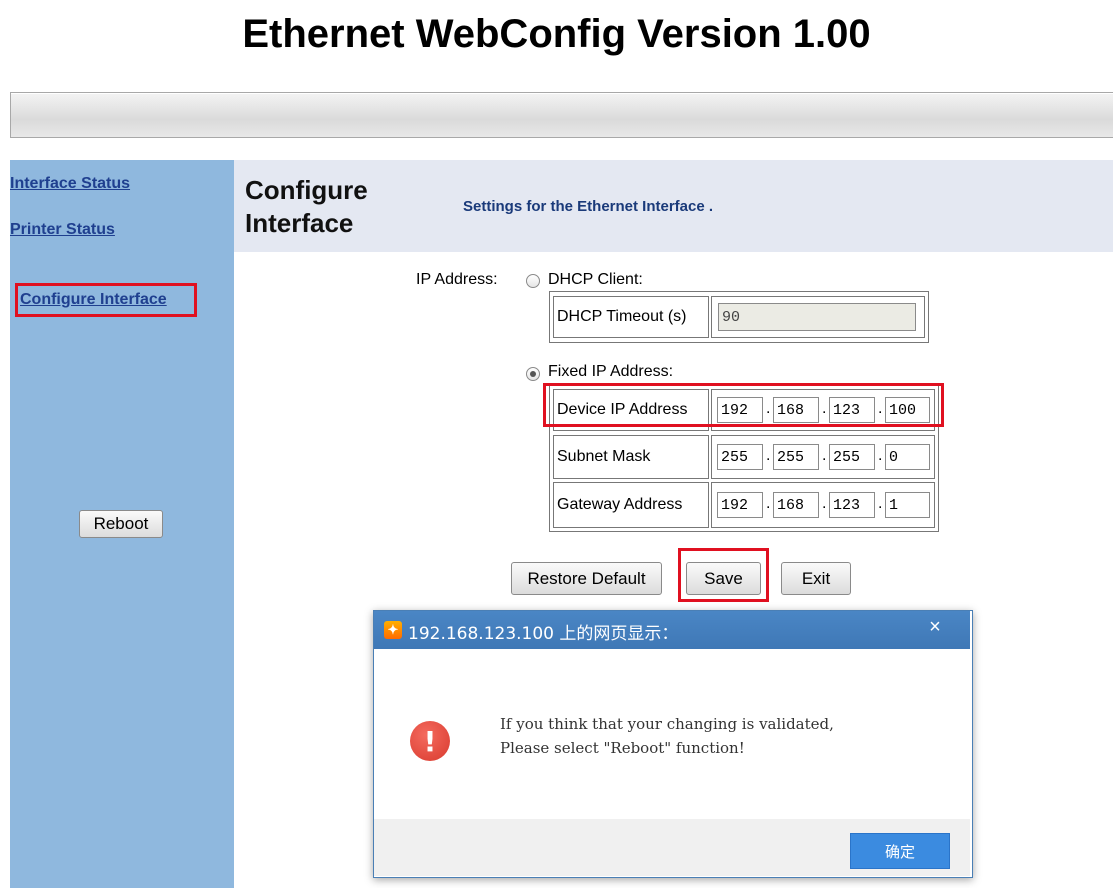 The height and width of the screenshot is (888, 1113). What do you see at coordinates (816, 578) in the screenshot?
I see `exit-button: Exit` at bounding box center [816, 578].